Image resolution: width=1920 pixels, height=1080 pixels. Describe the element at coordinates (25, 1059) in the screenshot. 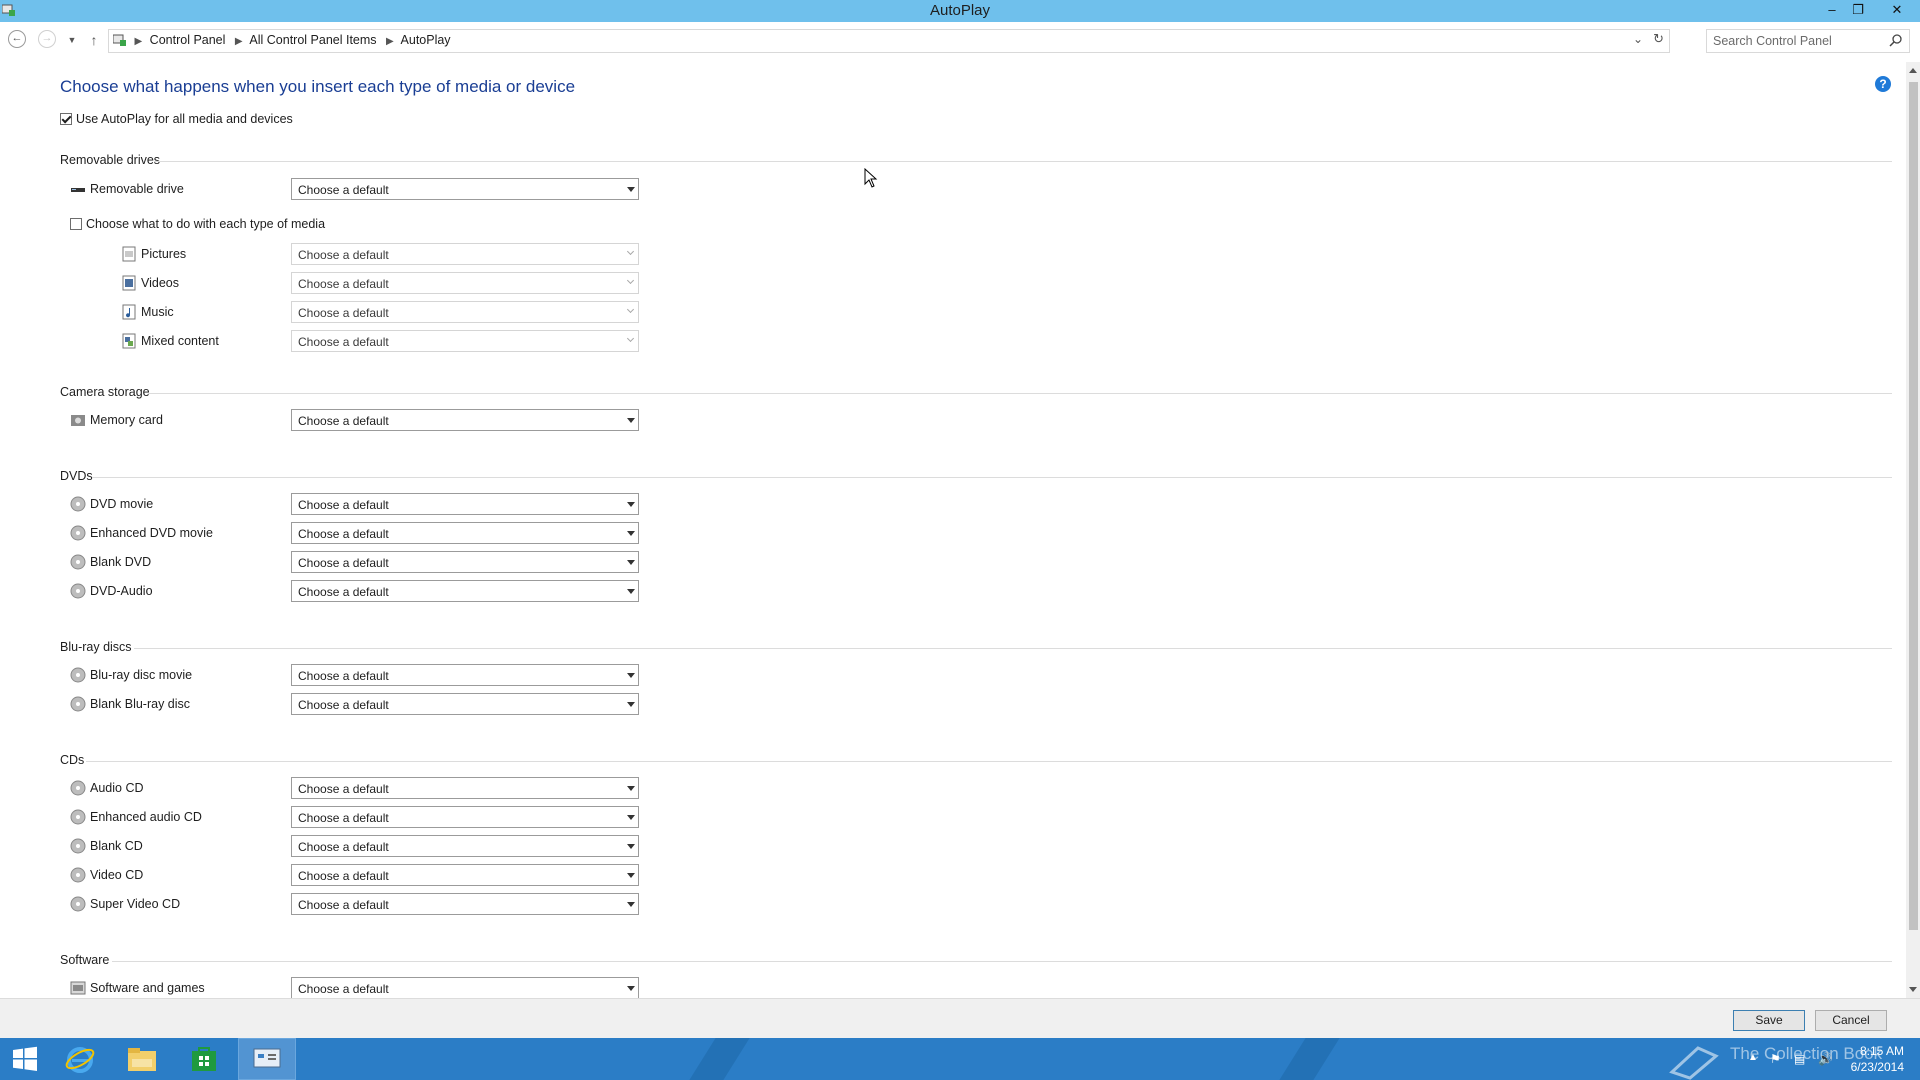

I see `start-icon` at that location.